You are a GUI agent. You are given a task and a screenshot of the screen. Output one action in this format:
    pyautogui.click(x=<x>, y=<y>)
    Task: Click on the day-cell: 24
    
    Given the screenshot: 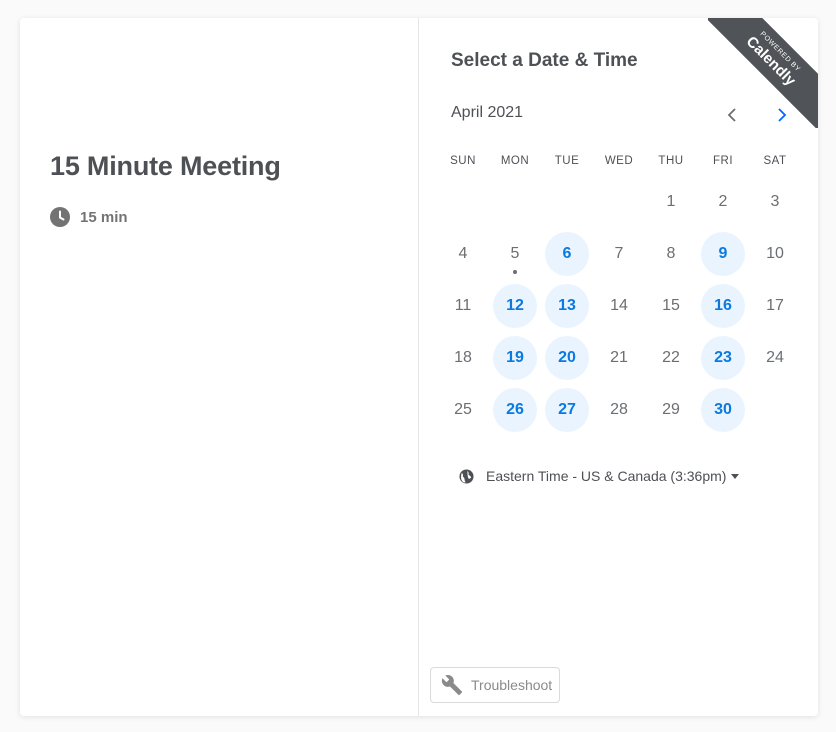 What is the action you would take?
    pyautogui.click(x=775, y=358)
    